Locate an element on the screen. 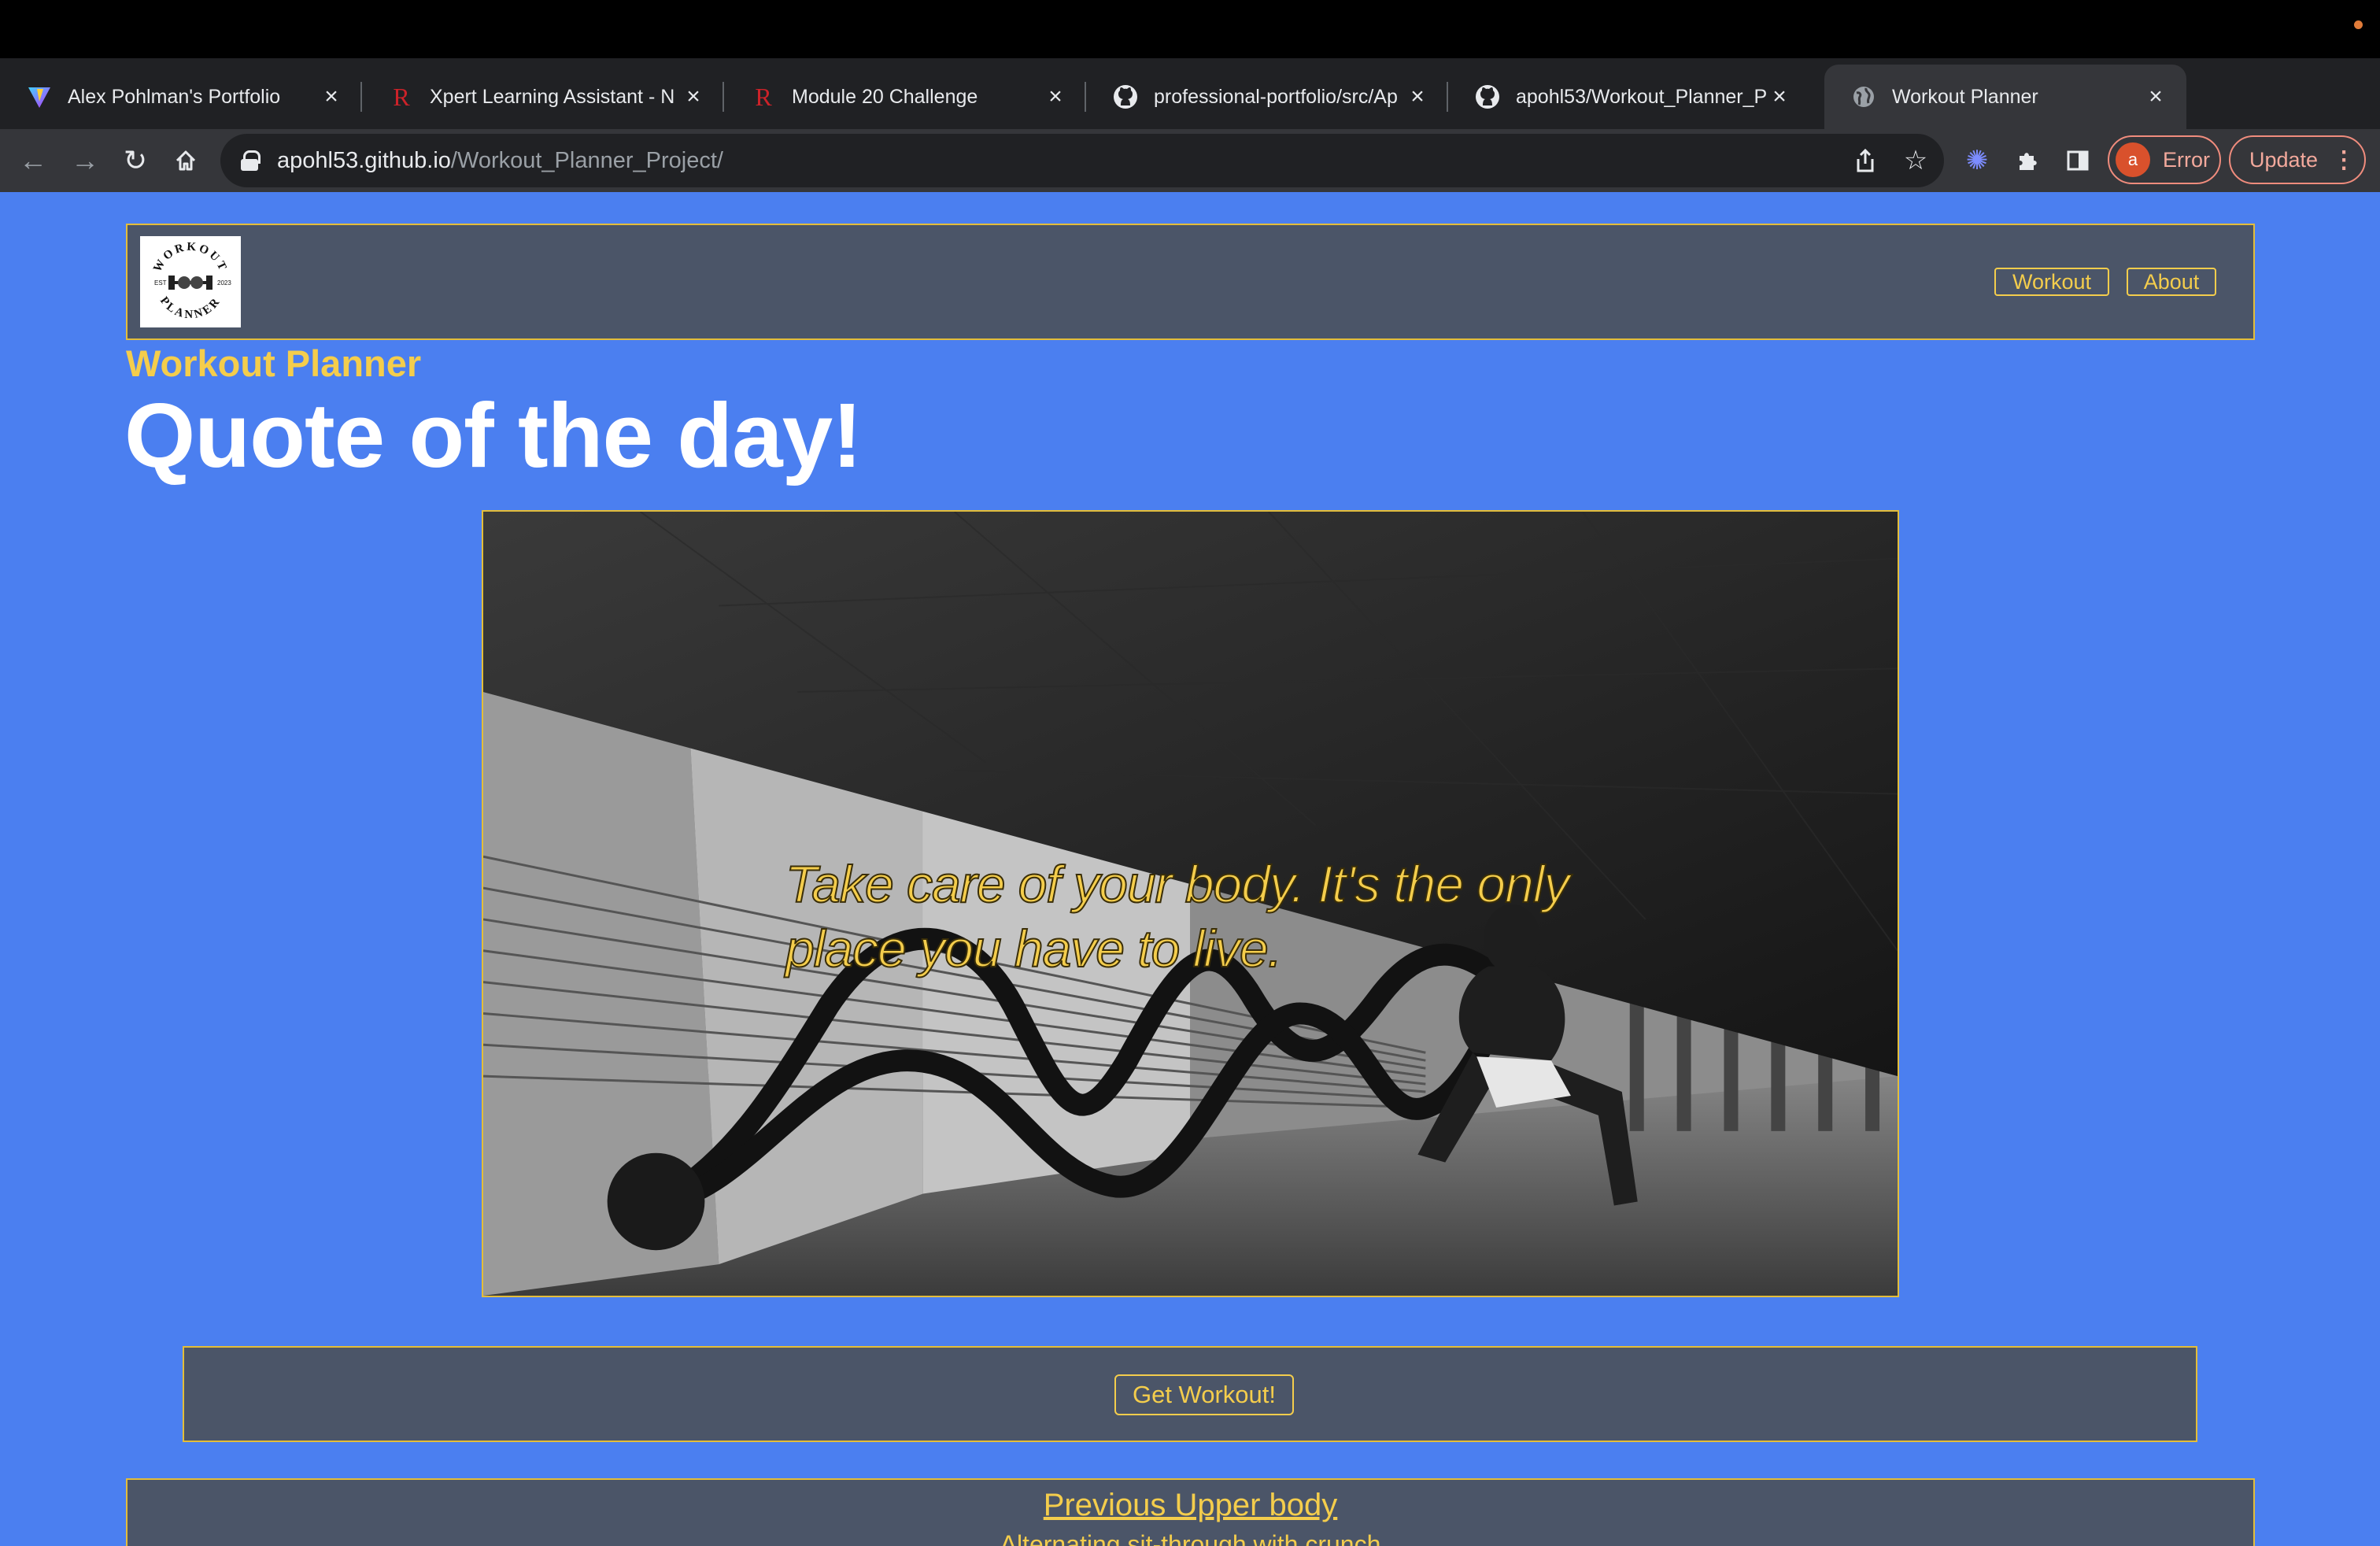 The width and height of the screenshot is (2380, 1546). more-vertical-icon: ⋮ is located at coordinates (2344, 159).